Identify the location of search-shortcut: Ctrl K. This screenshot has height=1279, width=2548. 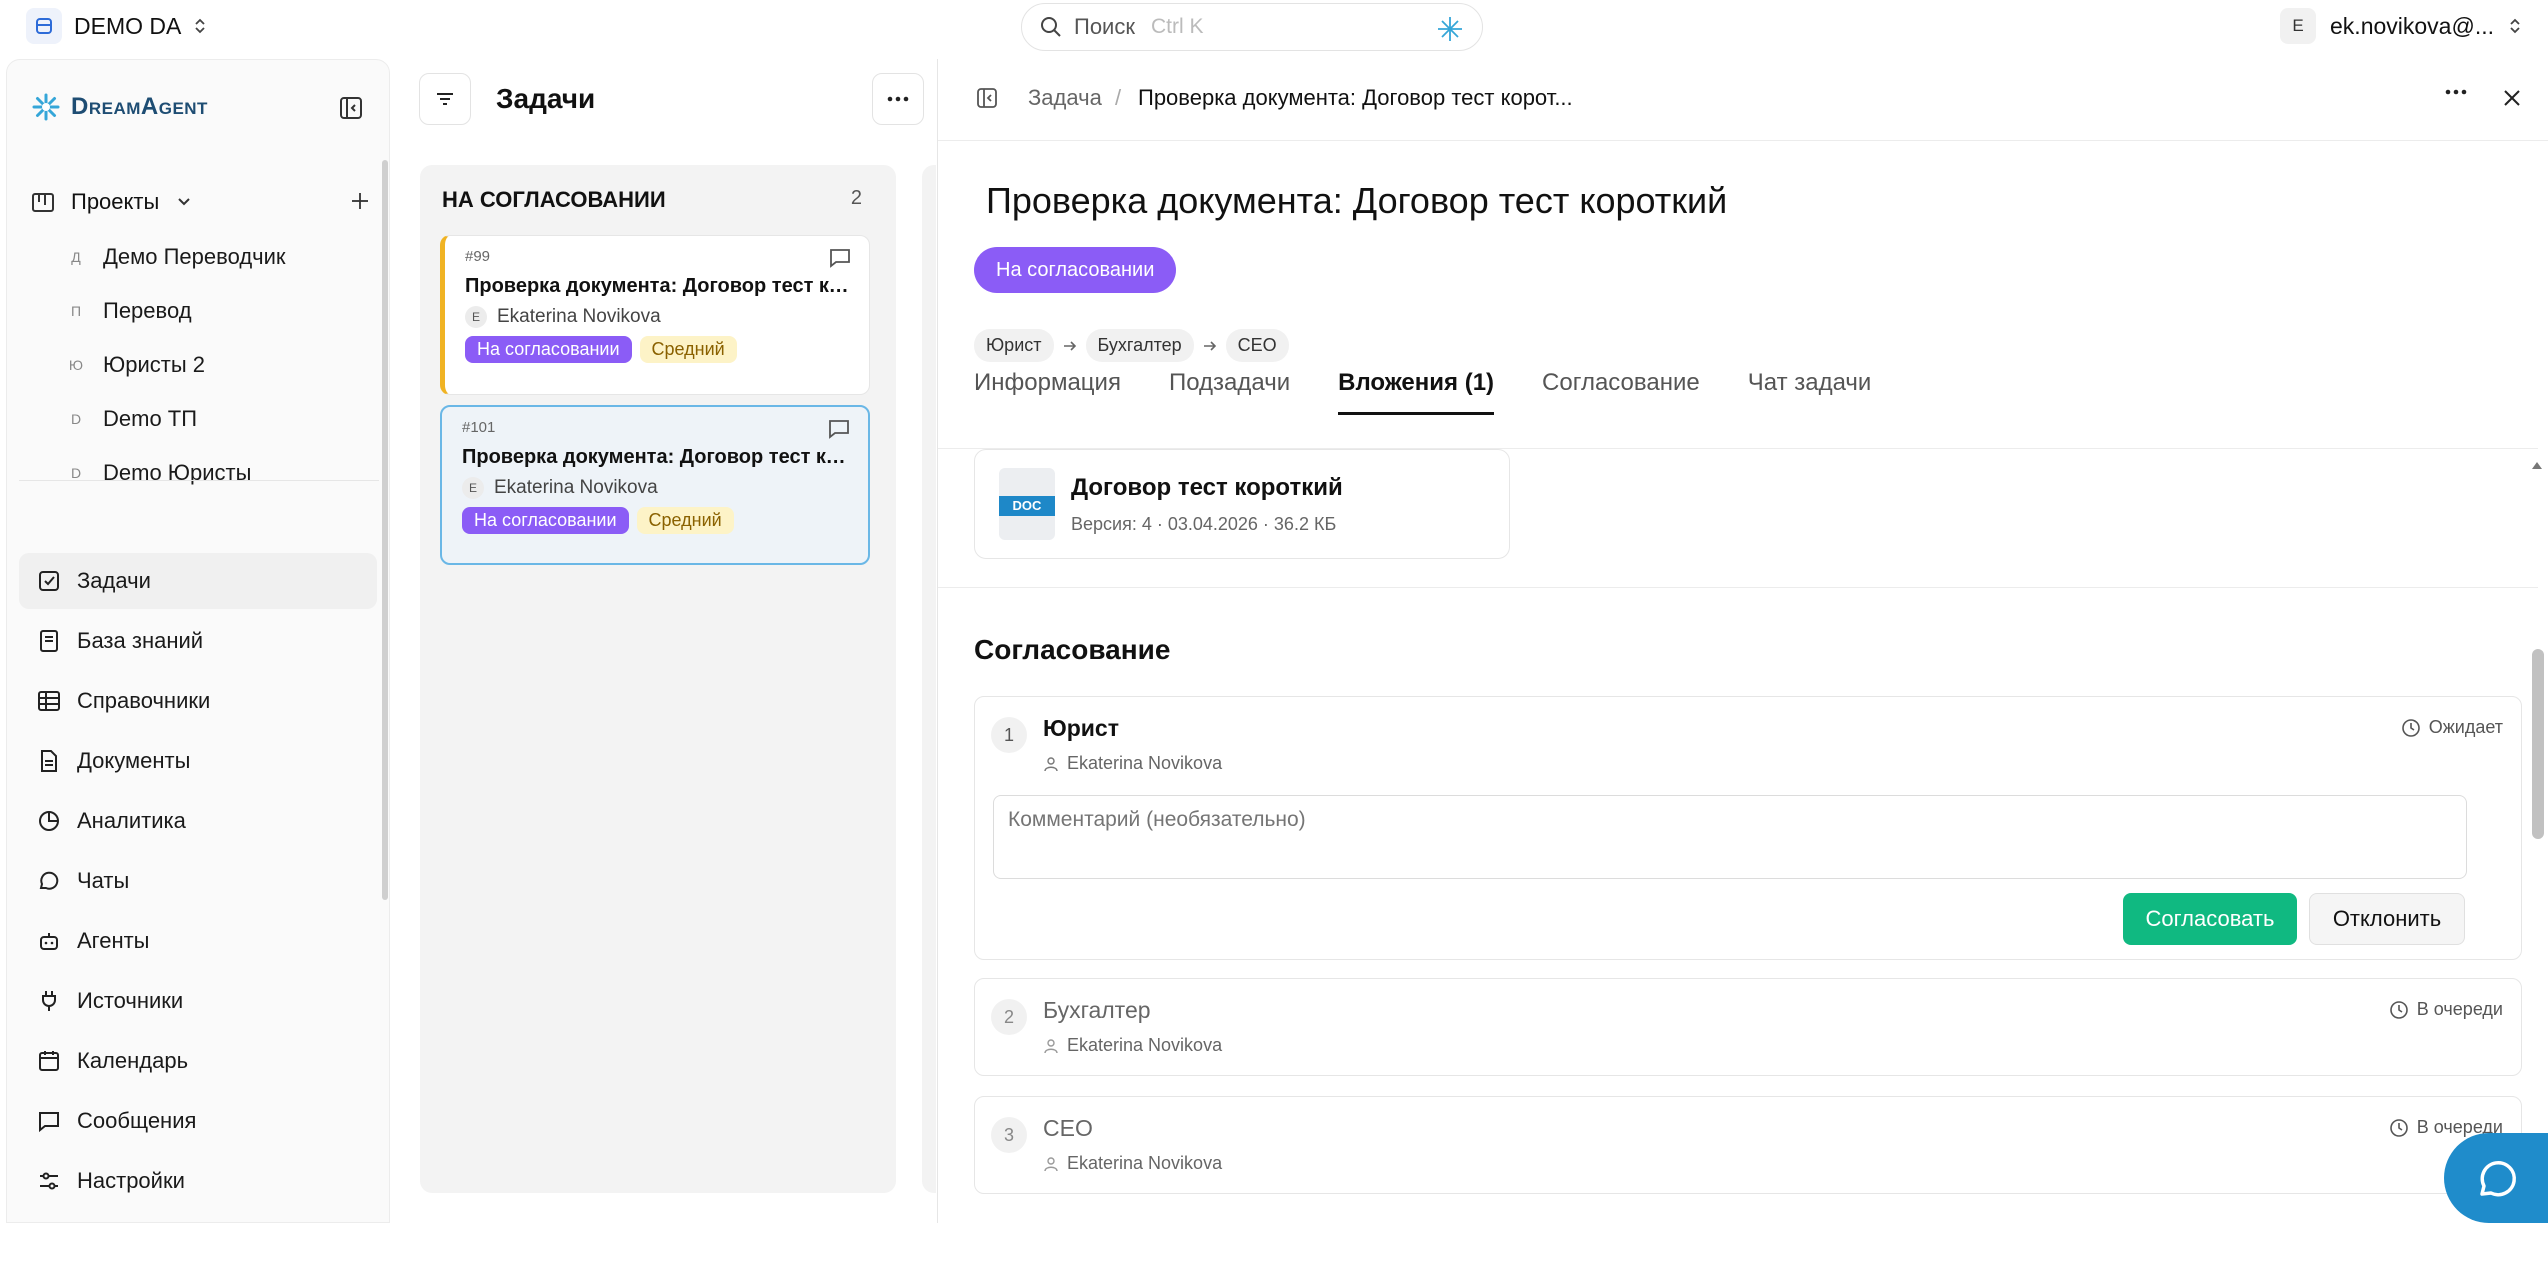
(1177, 26).